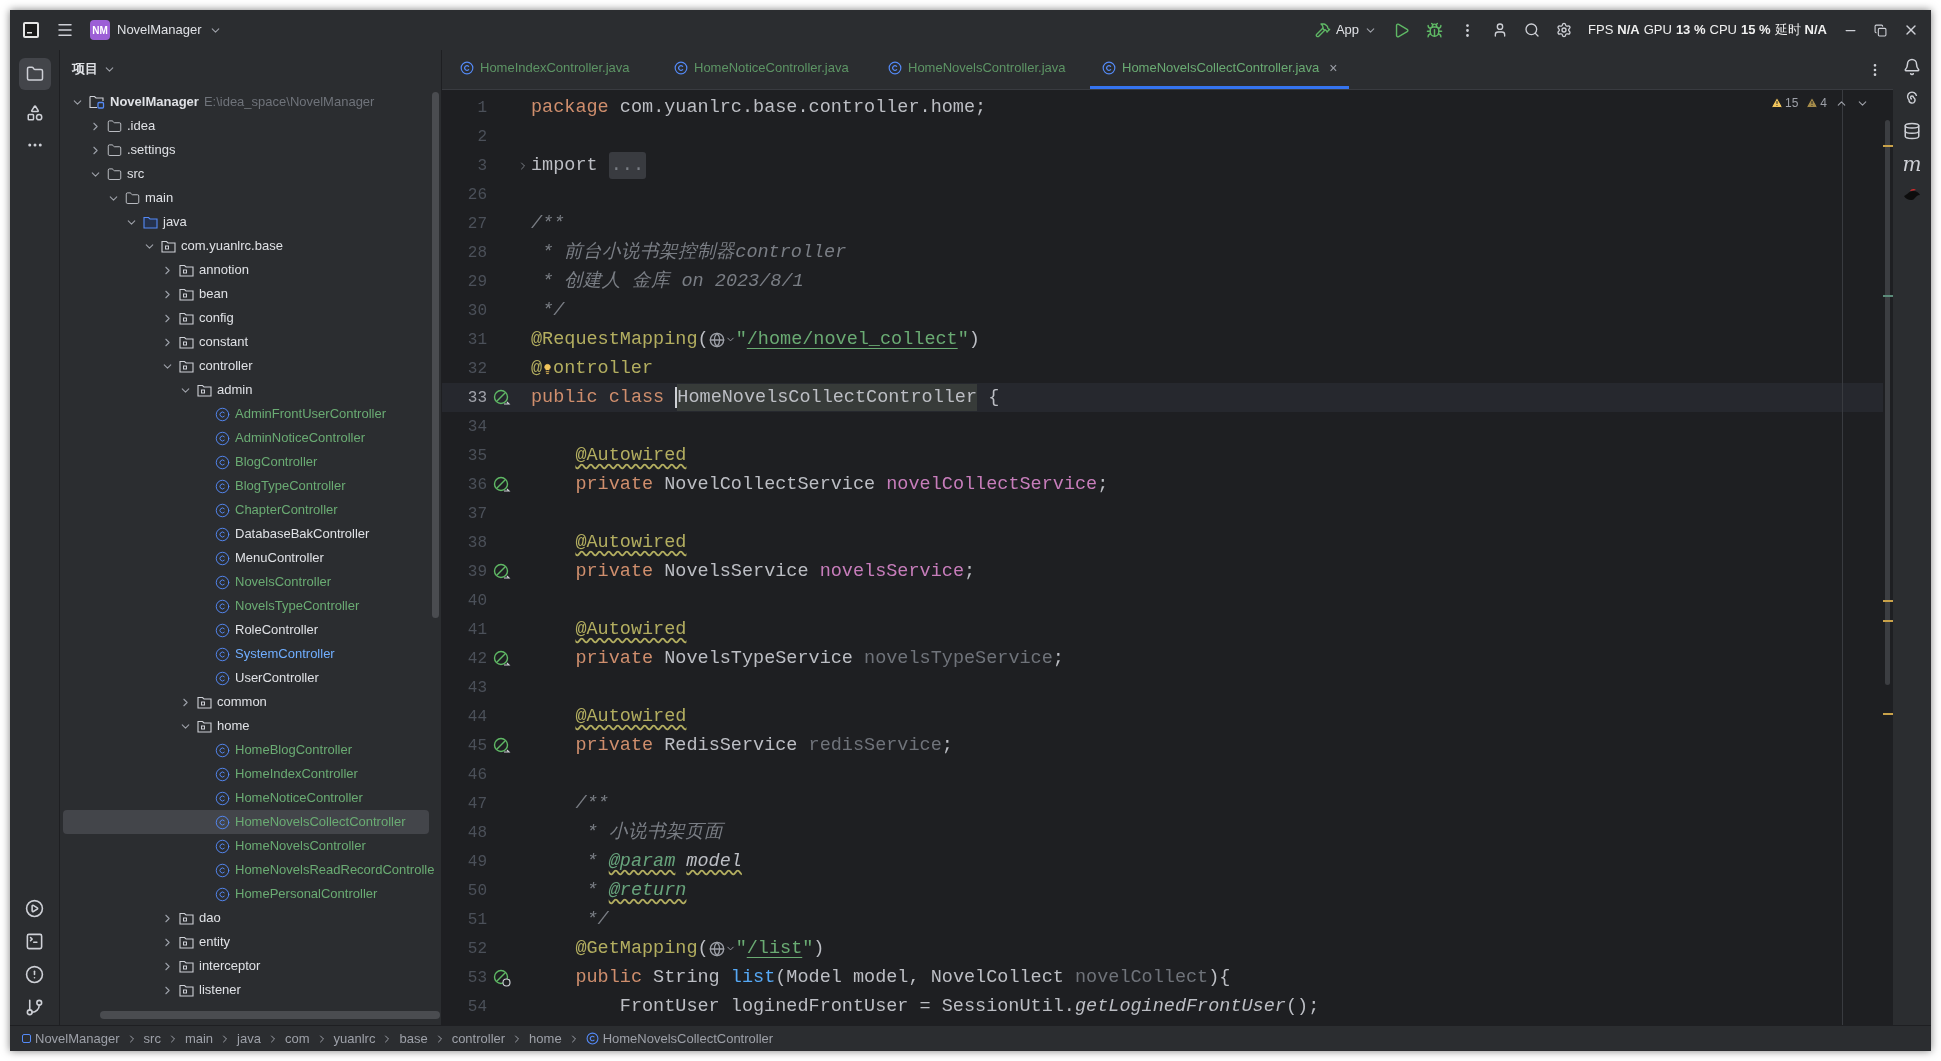 The height and width of the screenshot is (1061, 1941). What do you see at coordinates (296, 774) in the screenshot?
I see `tree-item-label: HomeIndexController` at bounding box center [296, 774].